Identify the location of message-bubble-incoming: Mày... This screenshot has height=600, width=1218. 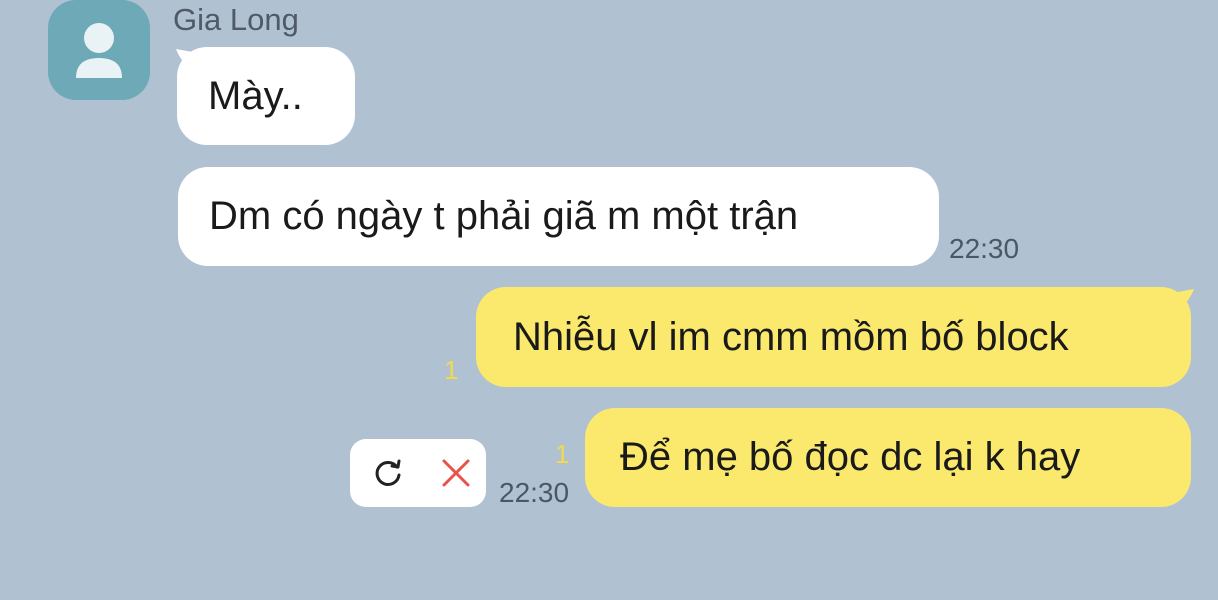
(266, 96).